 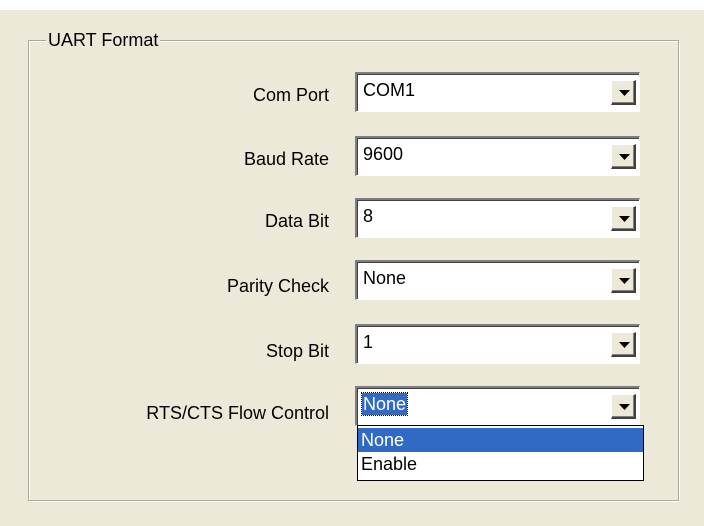 What do you see at coordinates (384, 404) in the screenshot?
I see `rts-cts-flow-control-value: None` at bounding box center [384, 404].